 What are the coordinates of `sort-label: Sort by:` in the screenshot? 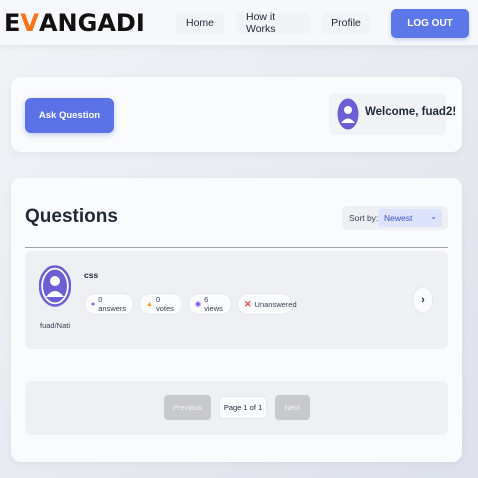 It's located at (364, 218).